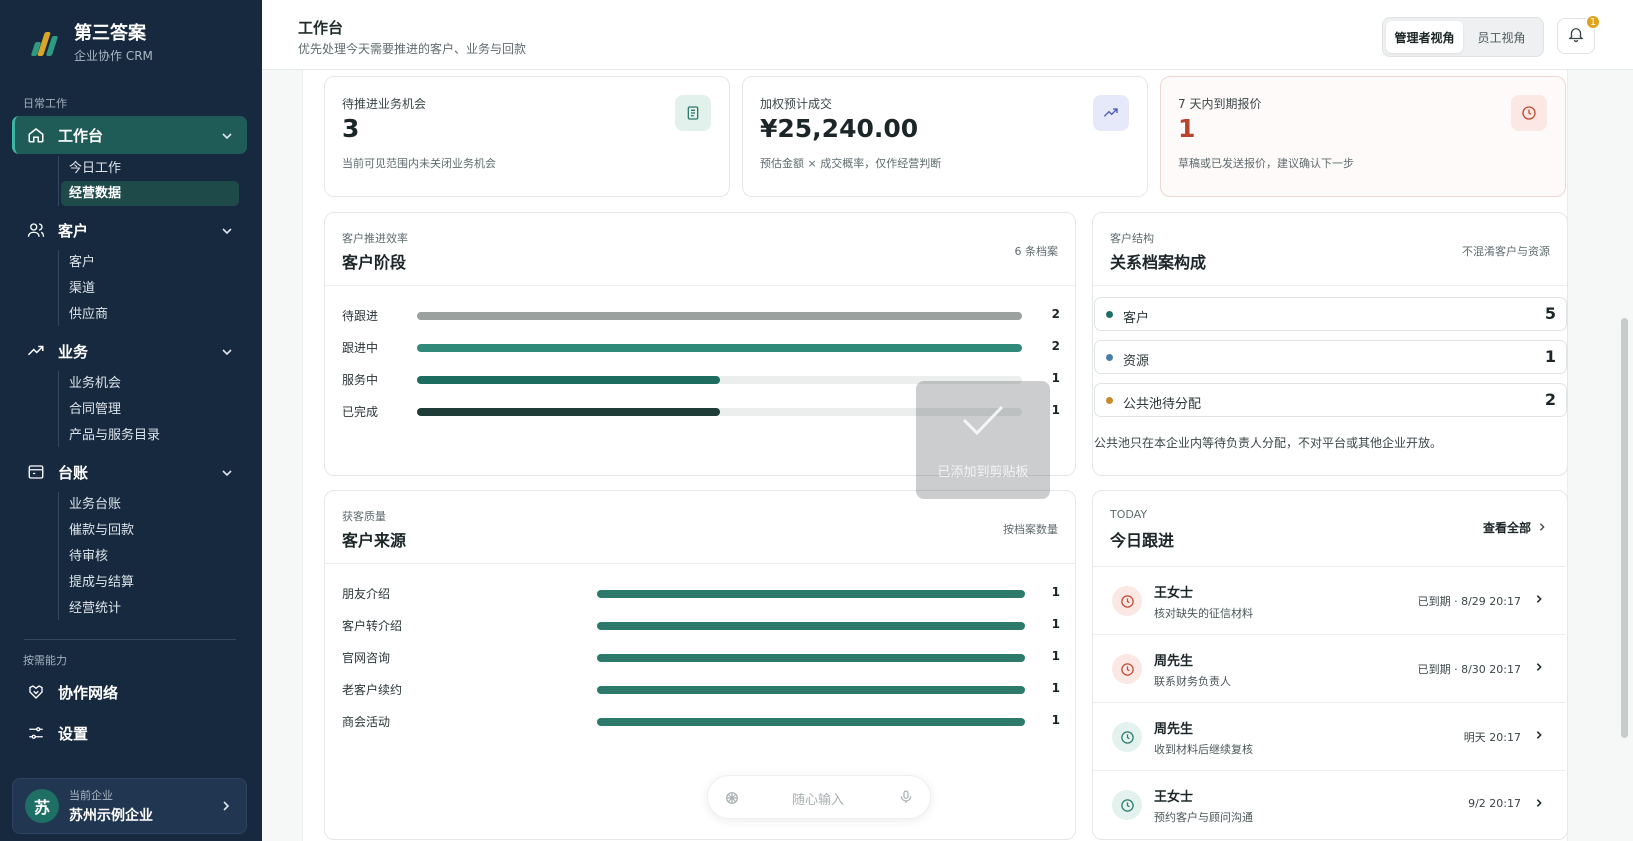 This screenshot has width=1633, height=841. What do you see at coordinates (983, 422) in the screenshot?
I see `check-icon` at bounding box center [983, 422].